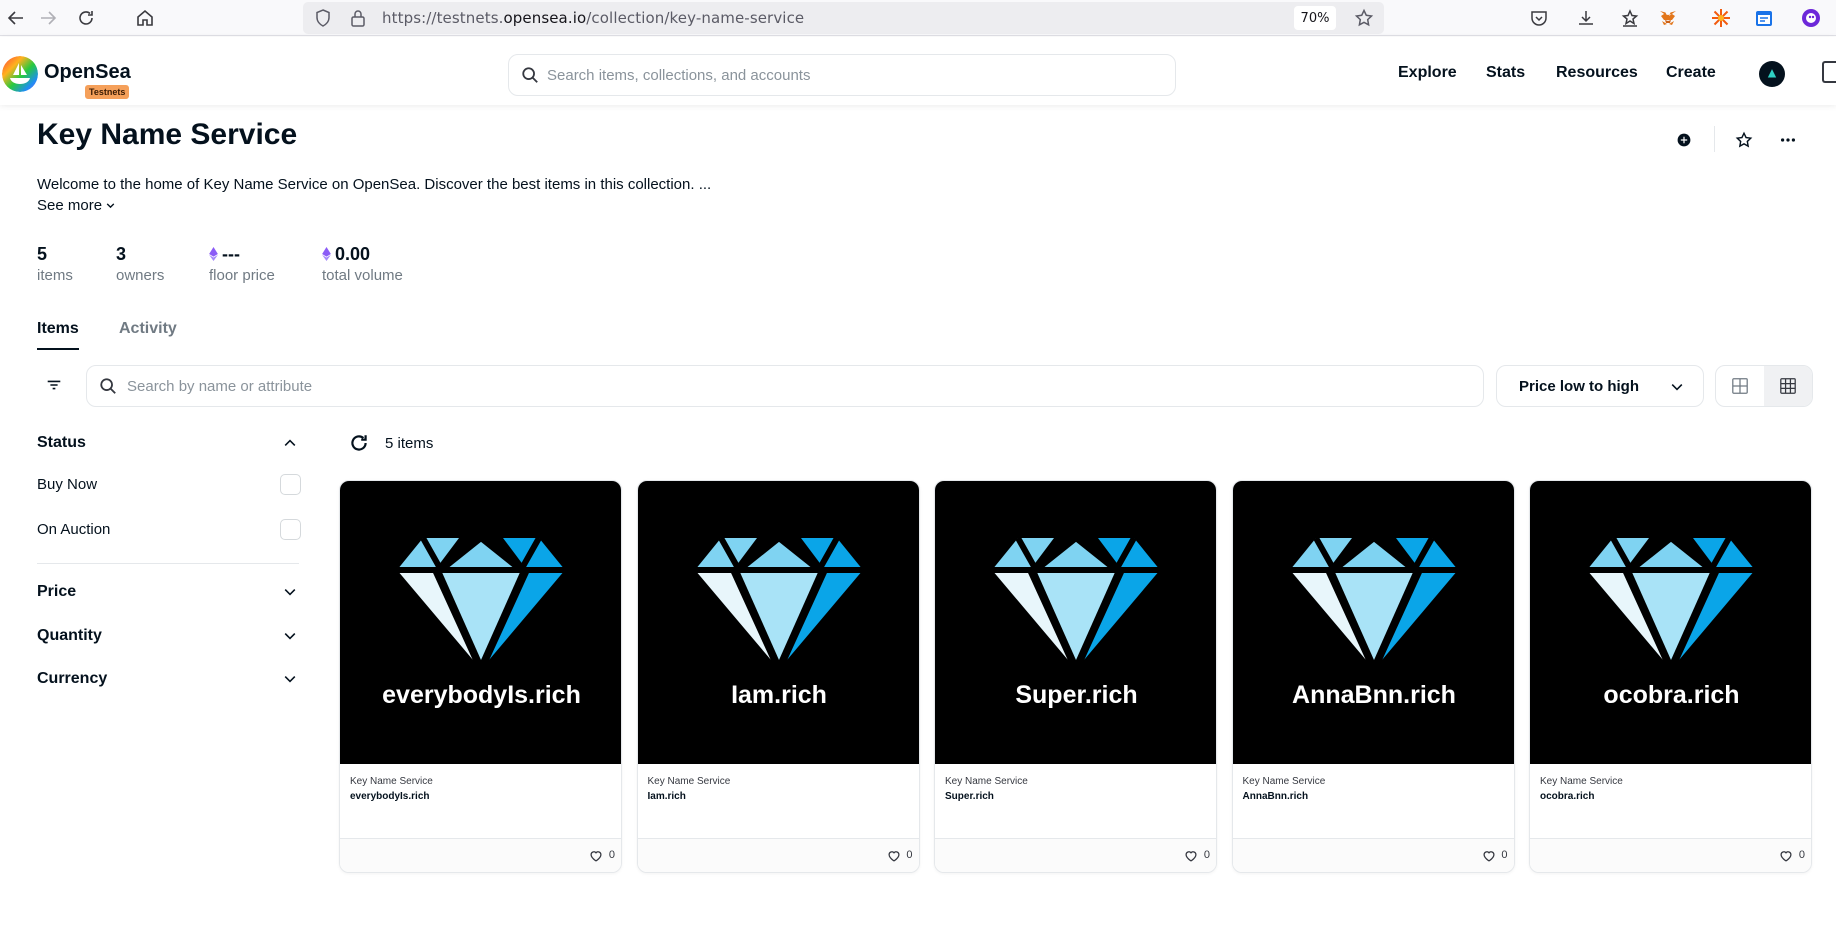 Image resolution: width=1836 pixels, height=927 pixels. What do you see at coordinates (56, 592) in the screenshot?
I see `filter-price-header: Price` at bounding box center [56, 592].